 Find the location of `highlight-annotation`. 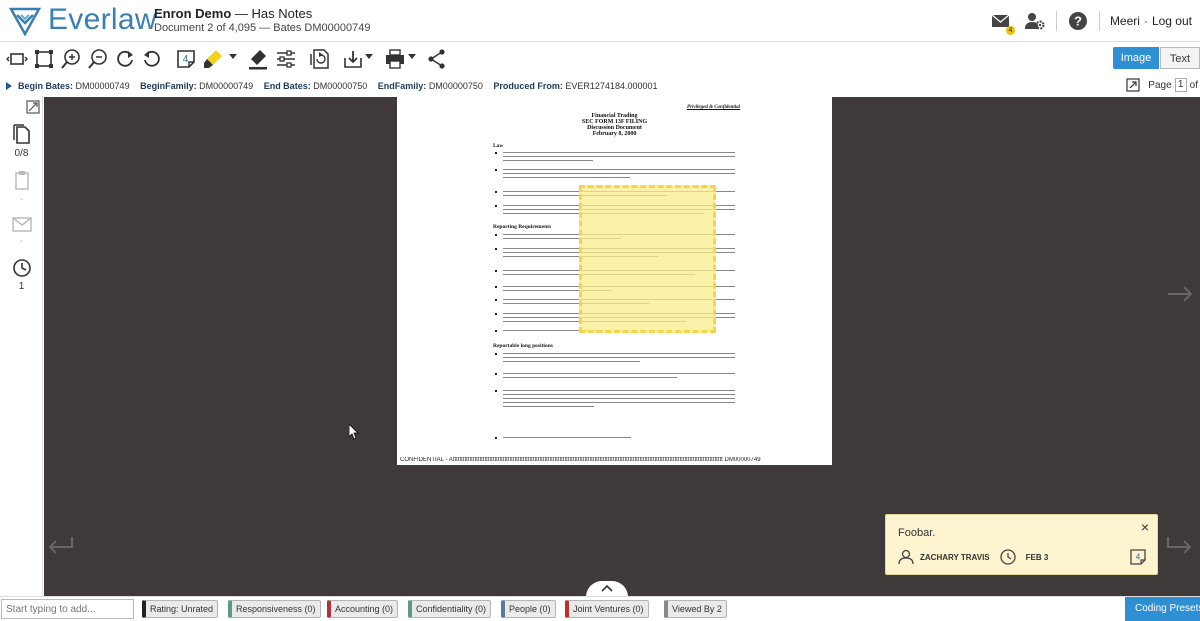

highlight-annotation is located at coordinates (647, 259).